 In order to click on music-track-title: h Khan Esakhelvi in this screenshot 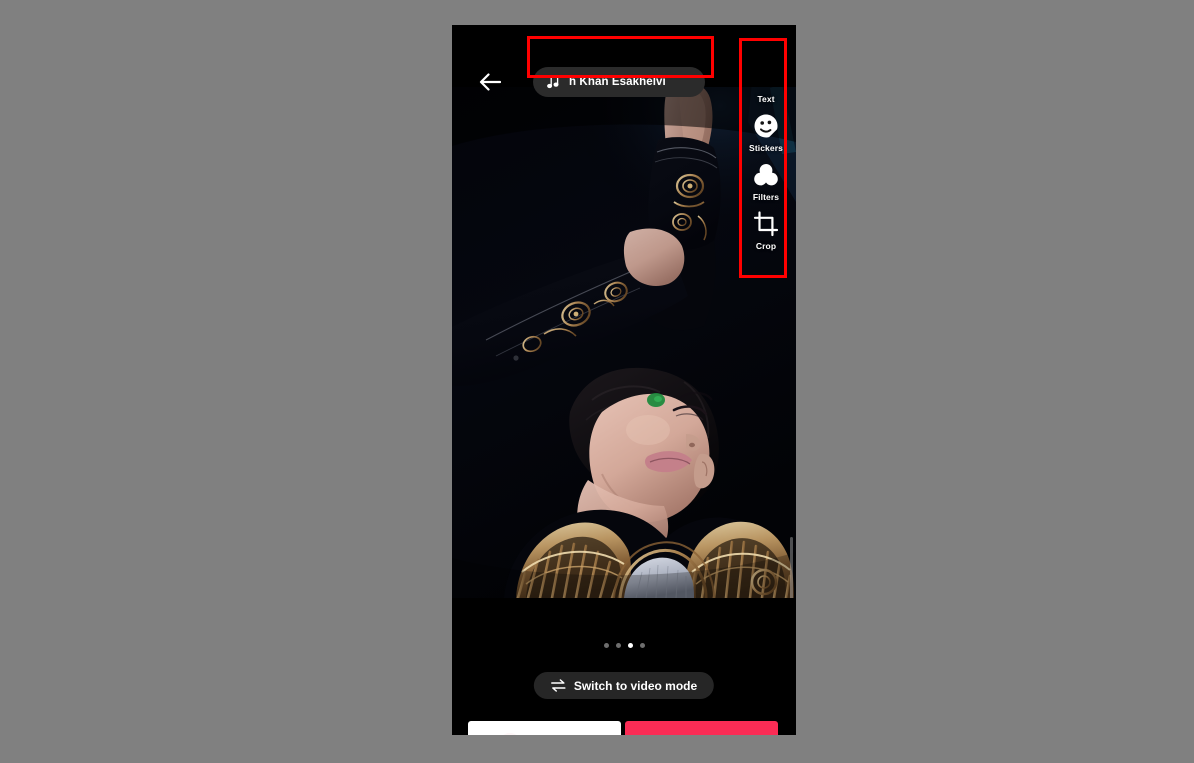, I will do `click(617, 82)`.